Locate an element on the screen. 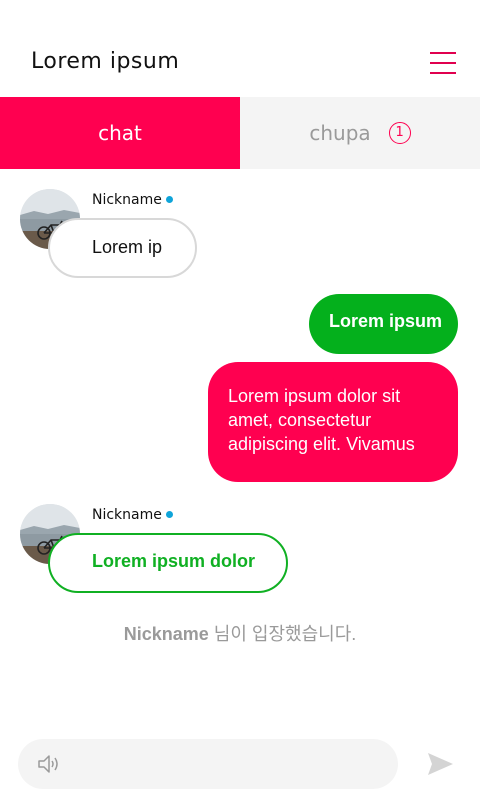 This screenshot has height=800, width=480. menu-icon is located at coordinates (442, 63).